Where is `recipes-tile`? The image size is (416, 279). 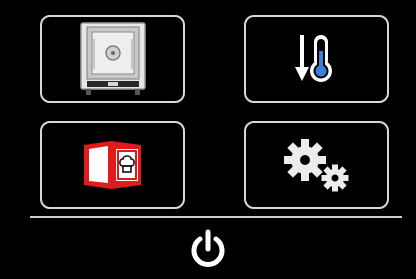 recipes-tile is located at coordinates (112, 165).